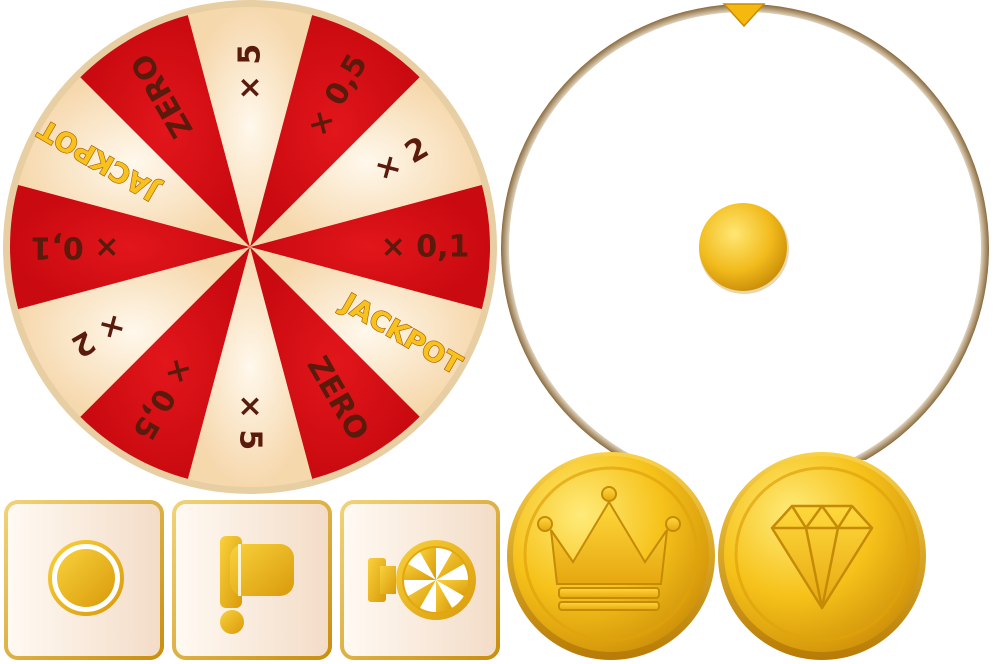 The image size is (994, 664). What do you see at coordinates (252, 580) in the screenshot?
I see `lever-button` at bounding box center [252, 580].